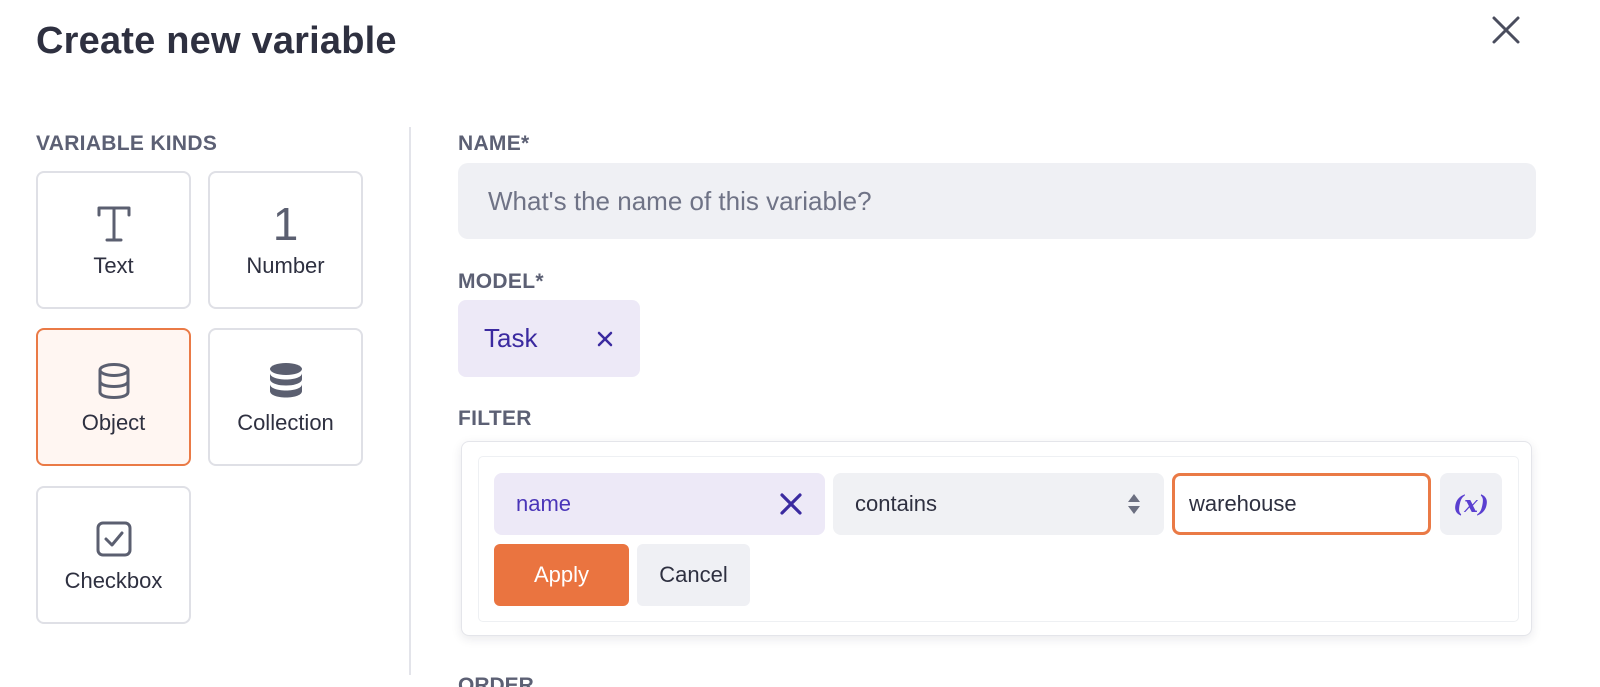  Describe the element at coordinates (997, 201) in the screenshot. I see `name-input` at that location.